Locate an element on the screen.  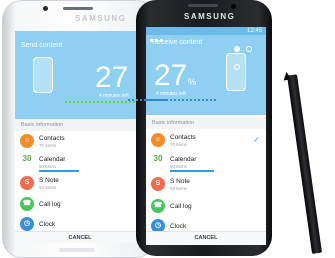
check-icon: ✓ is located at coordinates (256, 139).